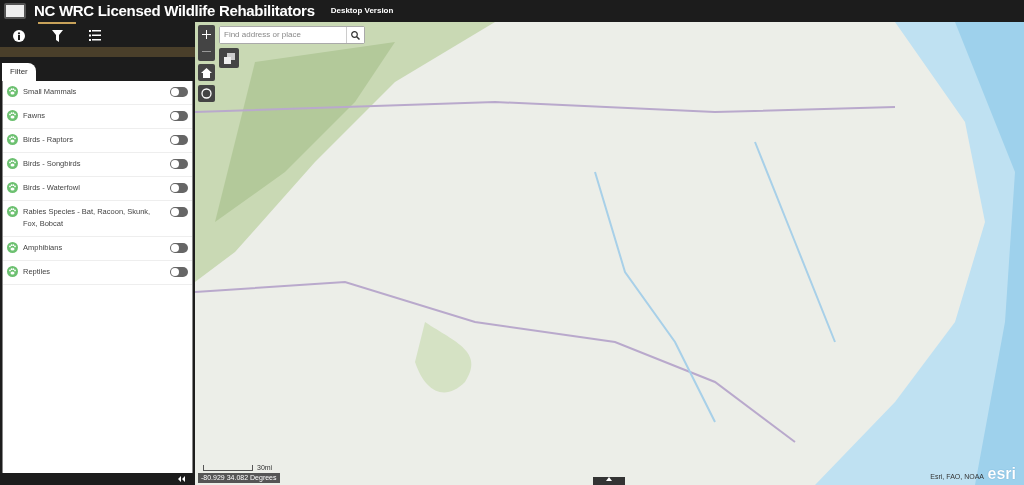 This screenshot has height=485, width=1024. What do you see at coordinates (292, 35) in the screenshot?
I see `search-field: Find address or place` at bounding box center [292, 35].